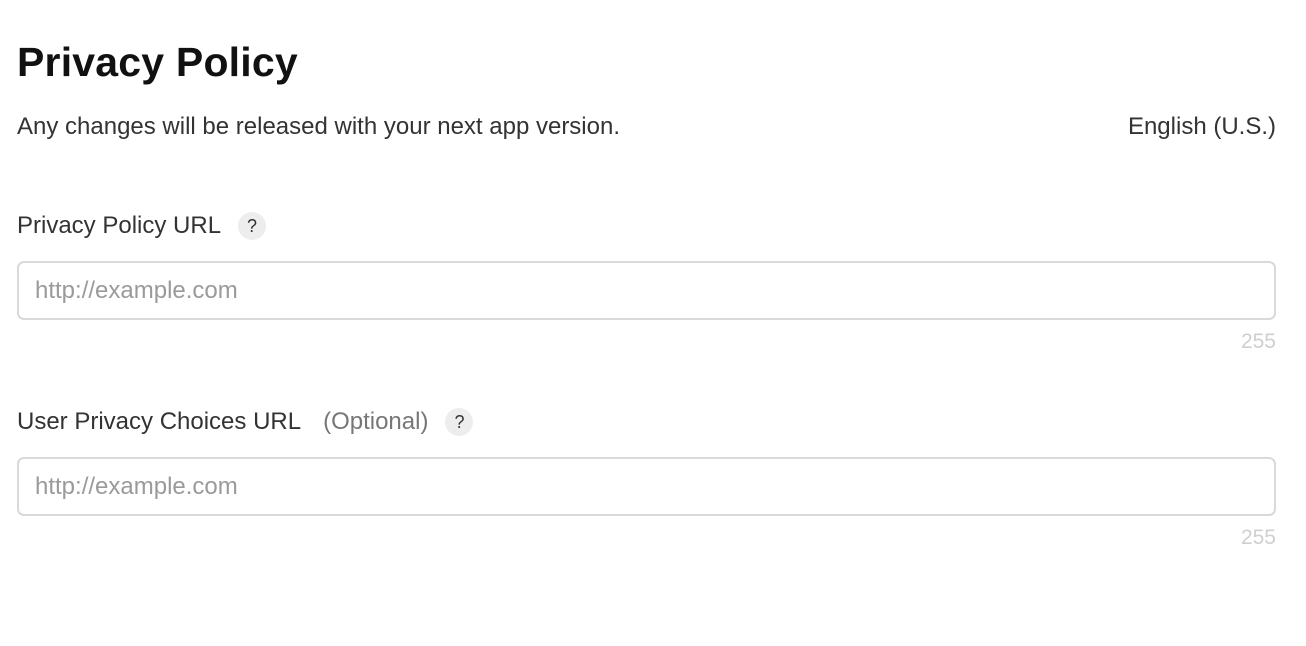  I want to click on language-label: English (U.S.), so click(1201, 126).